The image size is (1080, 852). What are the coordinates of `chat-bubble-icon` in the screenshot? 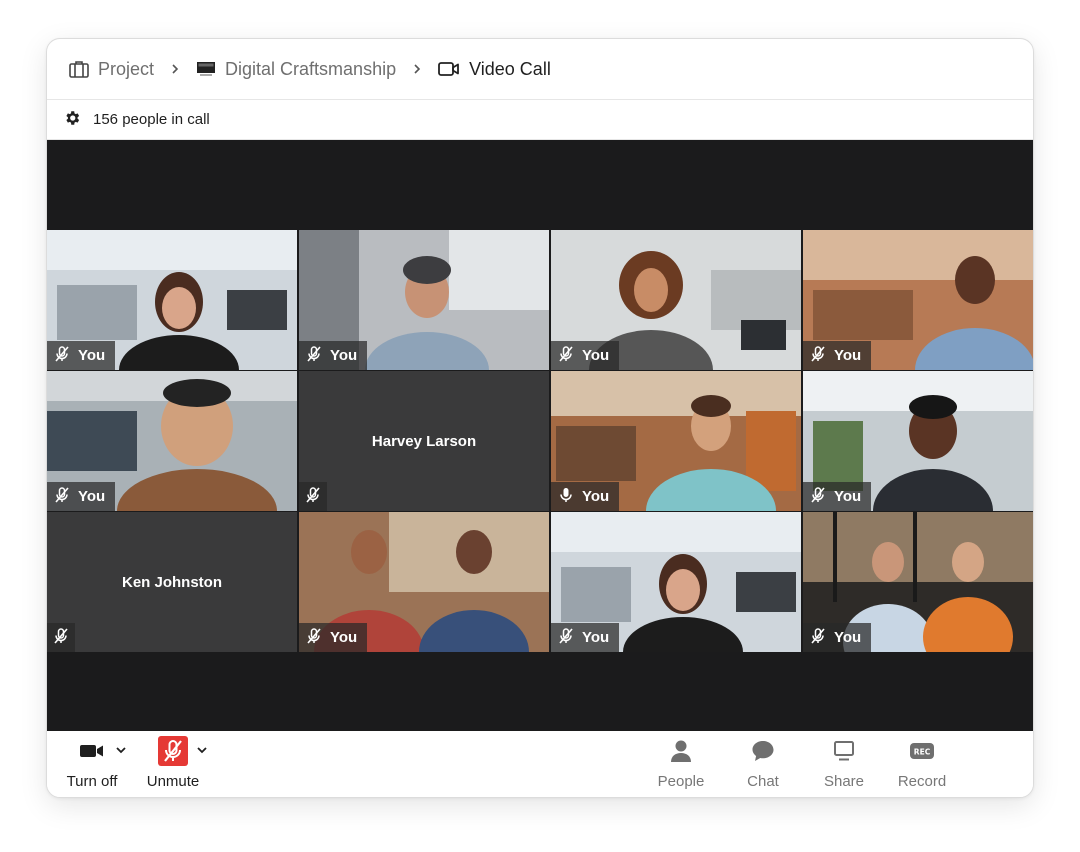 It's located at (763, 751).